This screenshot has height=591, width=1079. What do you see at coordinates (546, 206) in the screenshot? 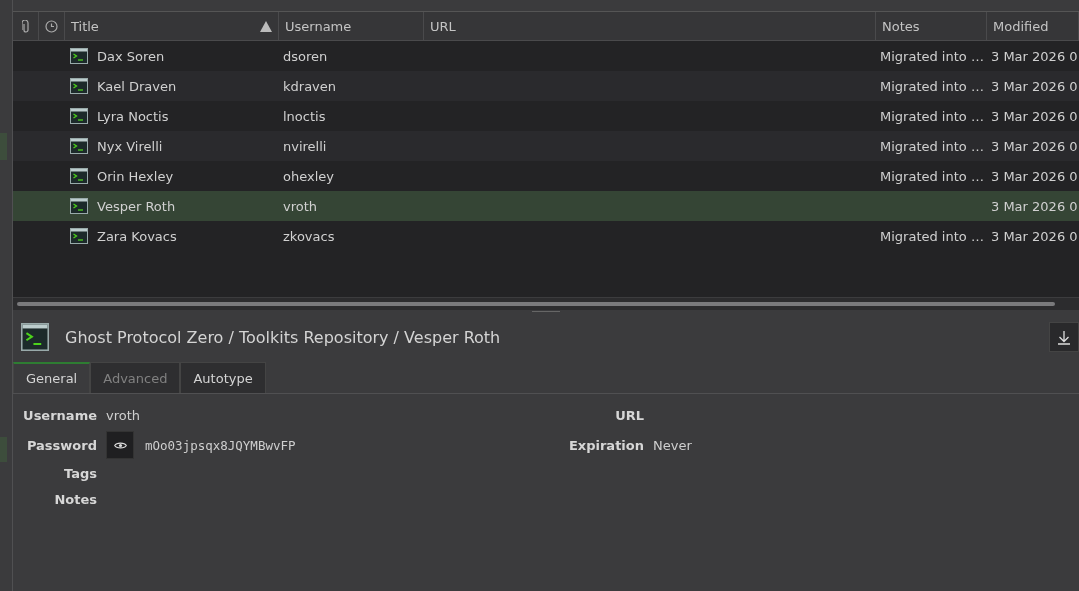
I see `entry-row: Vesper Roth vroth 3 Mar 2026 0` at bounding box center [546, 206].